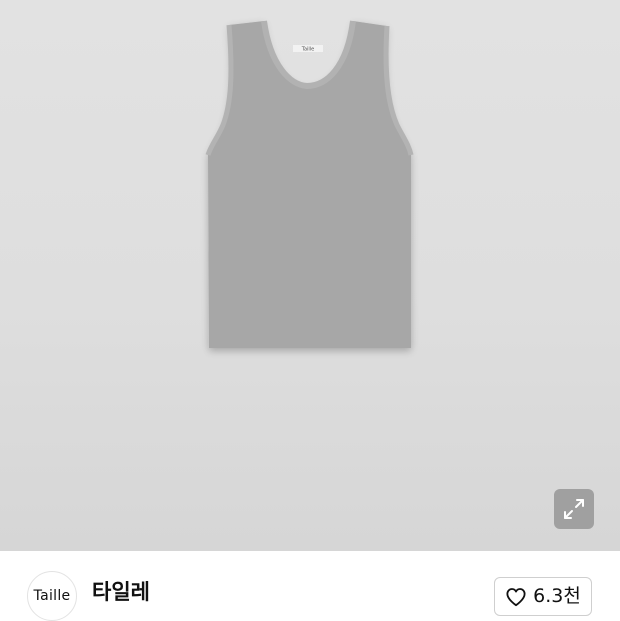 Image resolution: width=620 pixels, height=621 pixels. I want to click on store-logo: Taille, so click(52, 596).